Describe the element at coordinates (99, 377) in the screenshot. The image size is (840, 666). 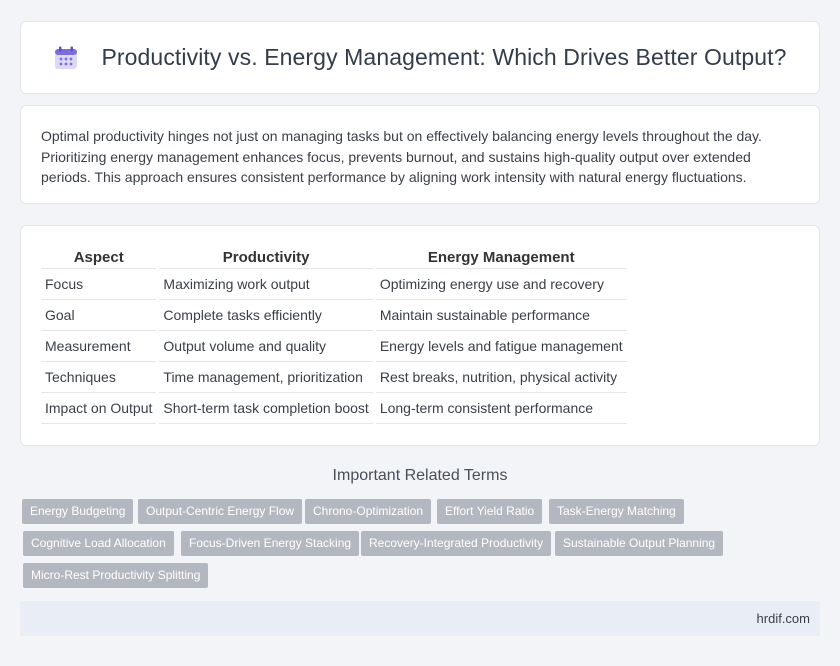
I see `table-cell: Techniques` at that location.